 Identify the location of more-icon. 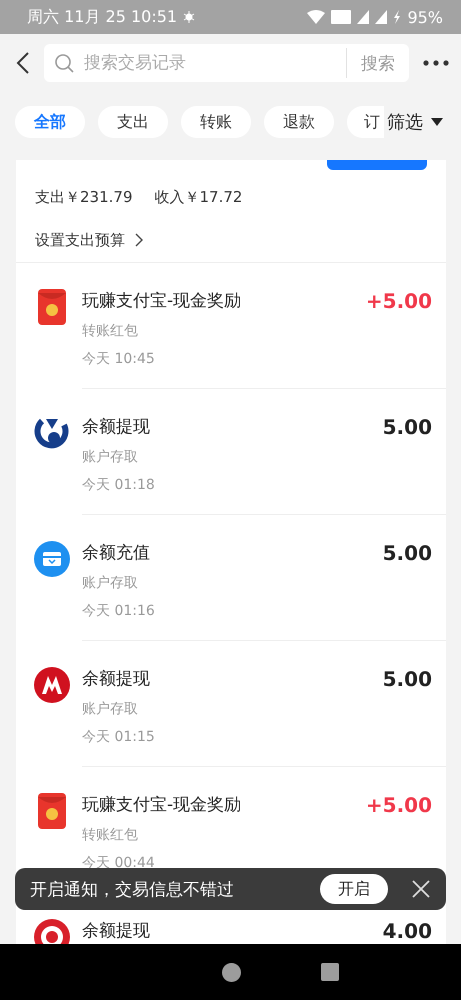
(436, 63).